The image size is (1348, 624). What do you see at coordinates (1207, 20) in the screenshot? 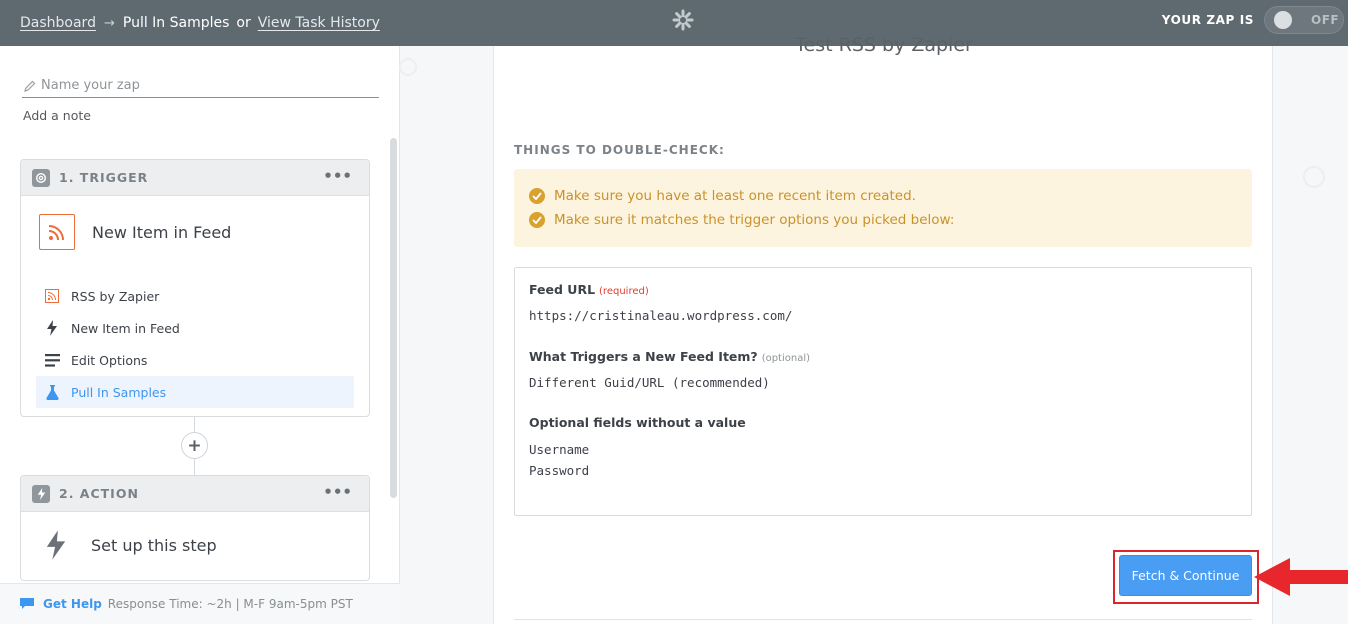
I see `zap-status-label: YOUR ZAP IS` at bounding box center [1207, 20].